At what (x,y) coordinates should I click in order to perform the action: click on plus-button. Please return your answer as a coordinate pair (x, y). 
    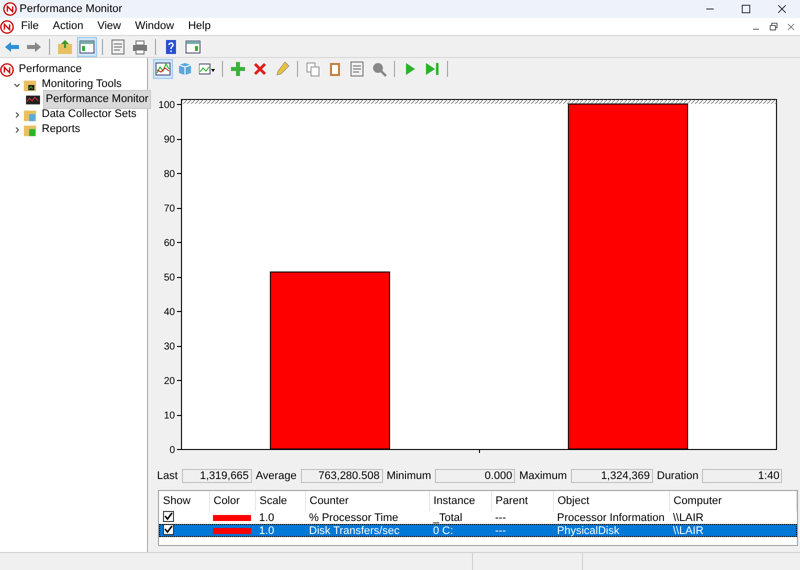
    Looking at the image, I should click on (238, 69).